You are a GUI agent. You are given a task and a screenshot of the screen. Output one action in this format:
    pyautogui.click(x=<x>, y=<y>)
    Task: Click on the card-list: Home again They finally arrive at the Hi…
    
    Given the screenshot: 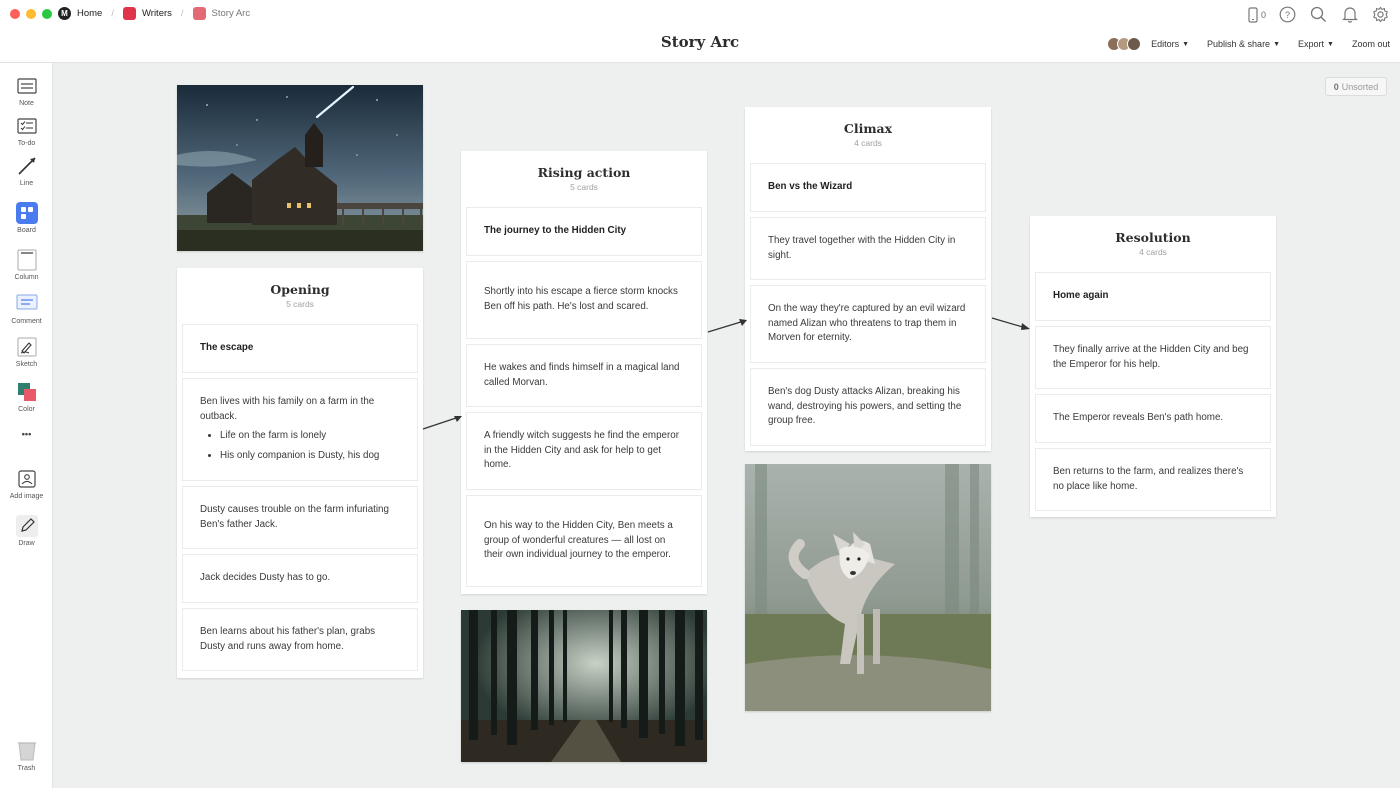 What is the action you would take?
    pyautogui.click(x=1153, y=391)
    